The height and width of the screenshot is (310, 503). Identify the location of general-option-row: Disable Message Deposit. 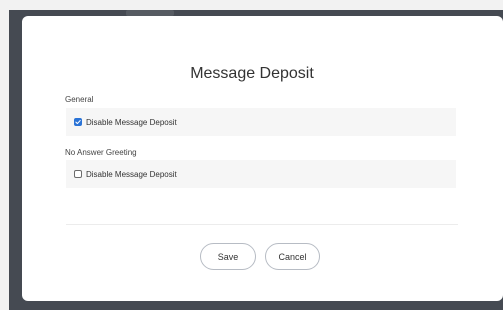
(261, 122).